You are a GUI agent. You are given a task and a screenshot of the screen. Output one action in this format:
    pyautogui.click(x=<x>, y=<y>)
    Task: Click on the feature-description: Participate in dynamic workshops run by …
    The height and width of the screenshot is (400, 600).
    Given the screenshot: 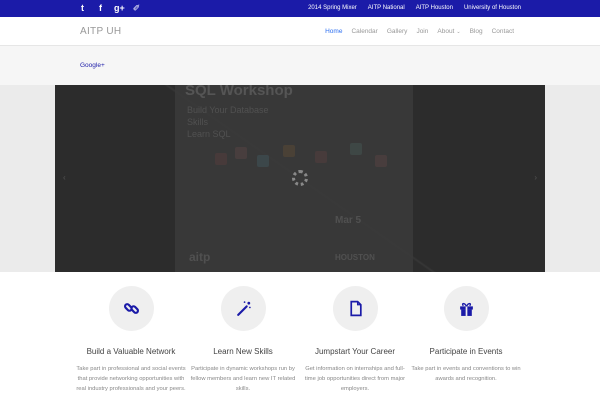 What is the action you would take?
    pyautogui.click(x=243, y=379)
    